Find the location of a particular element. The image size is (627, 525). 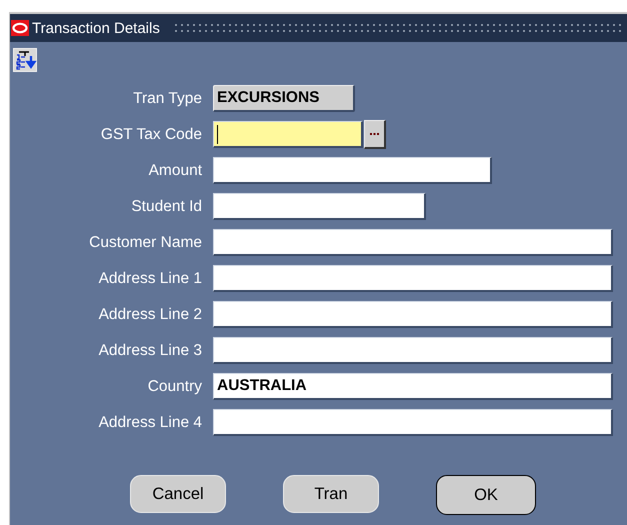

field-label: Country is located at coordinates (174, 387).